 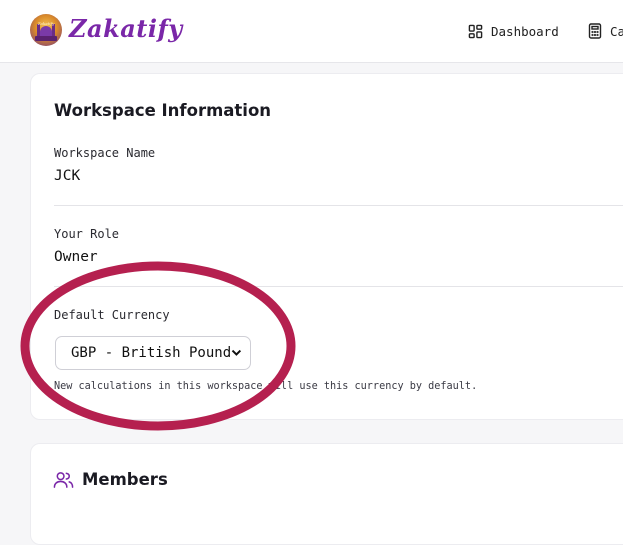 I want to click on default-currency-label: Default Currency, so click(x=112, y=315).